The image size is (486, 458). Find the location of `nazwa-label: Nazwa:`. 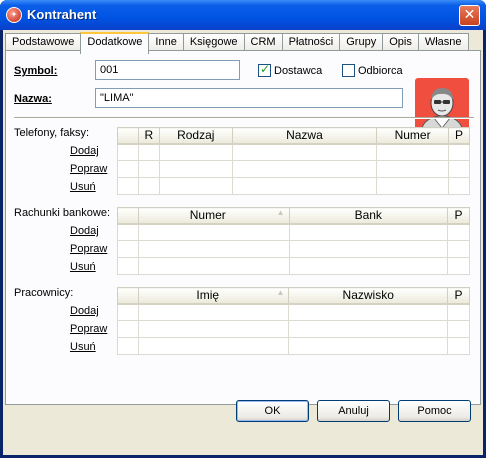

nazwa-label: Nazwa: is located at coordinates (33, 99).